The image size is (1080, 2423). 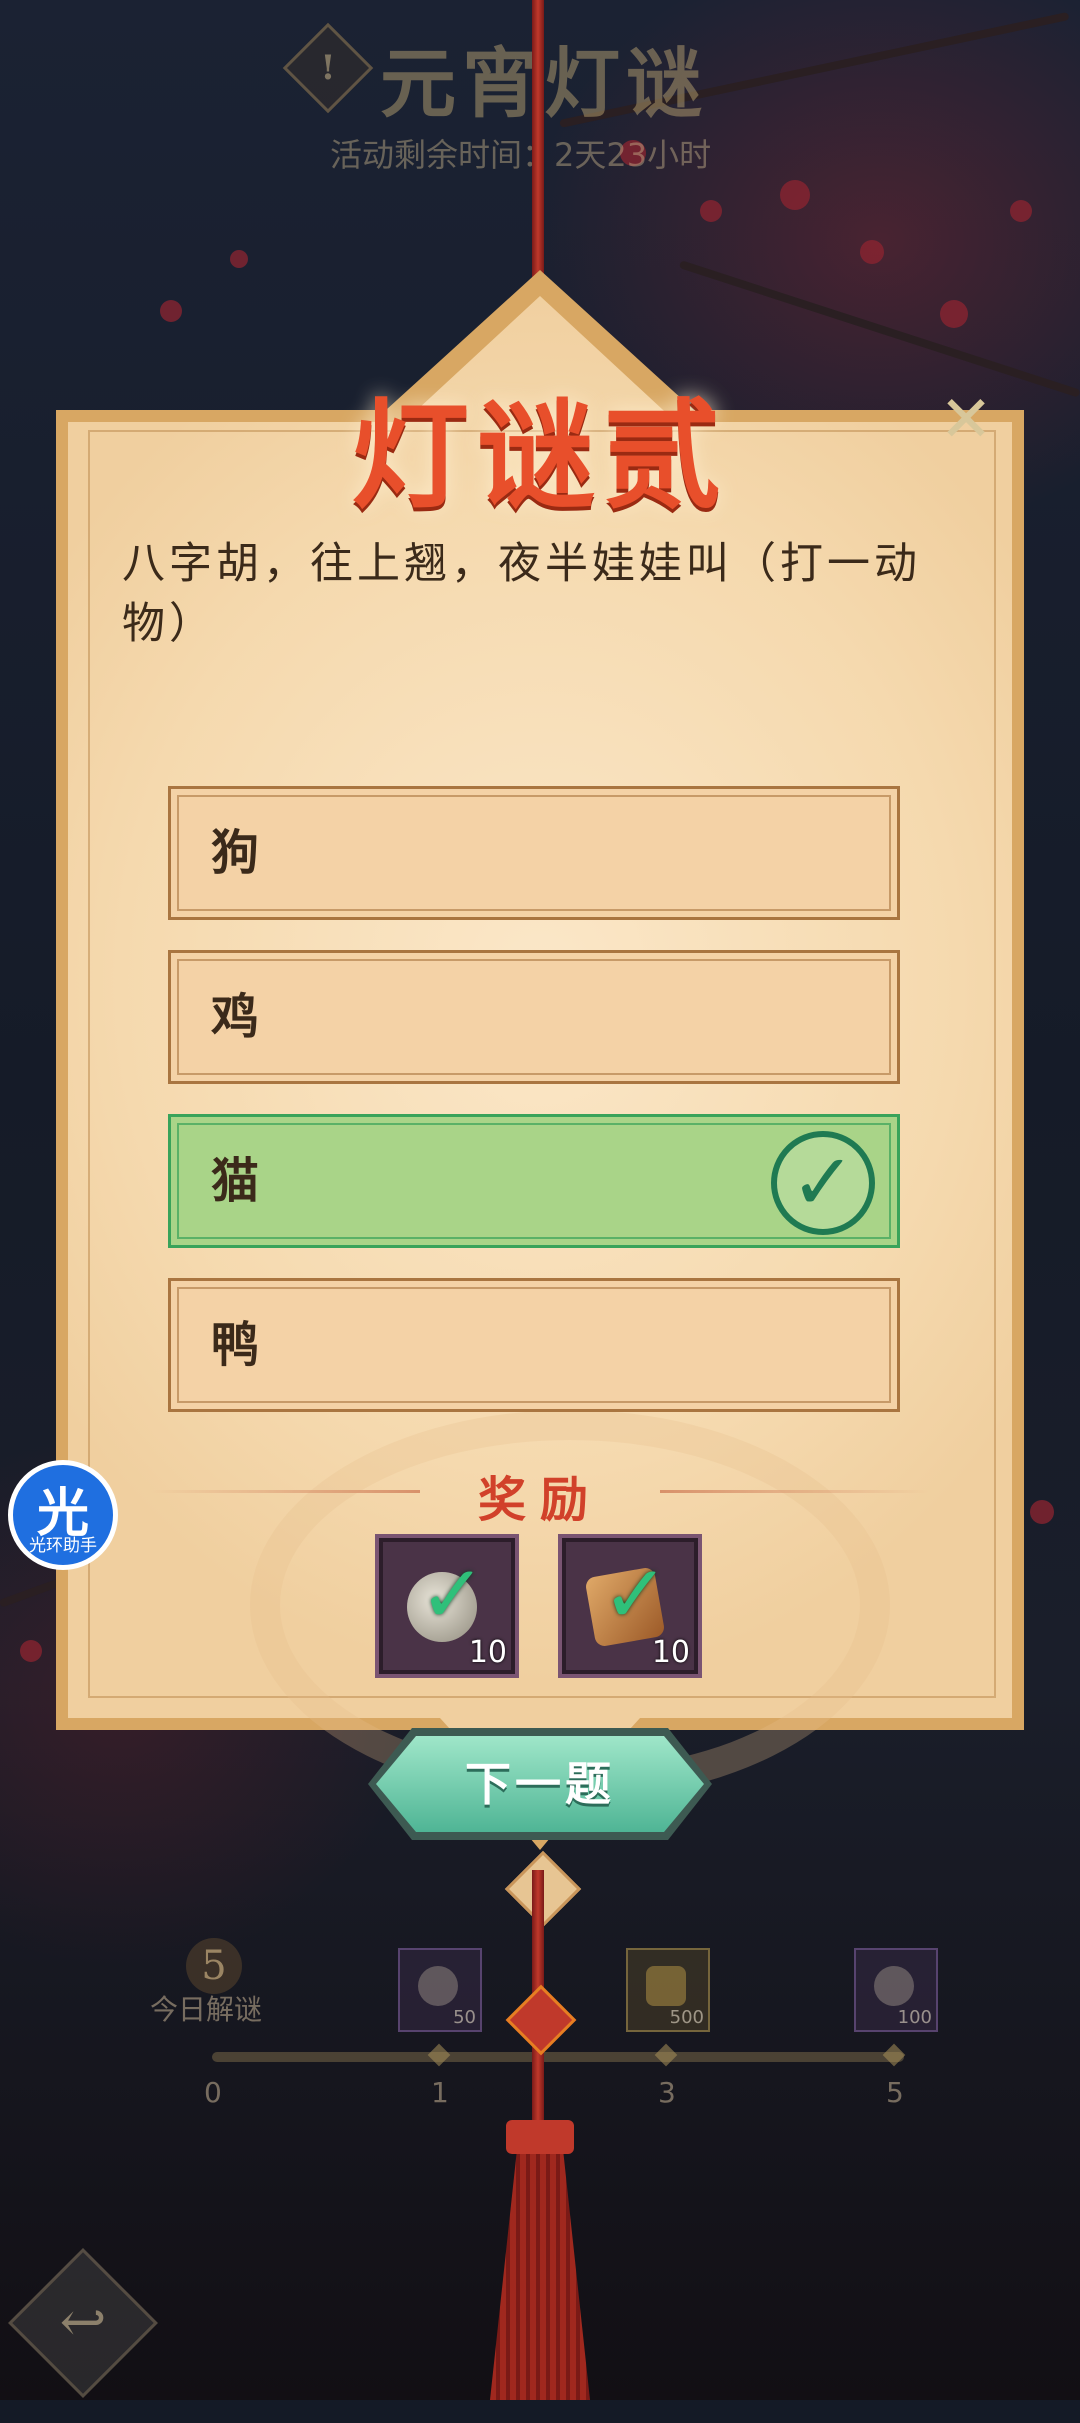 What do you see at coordinates (235, 1017) in the screenshot?
I see `option-label: 鸡` at bounding box center [235, 1017].